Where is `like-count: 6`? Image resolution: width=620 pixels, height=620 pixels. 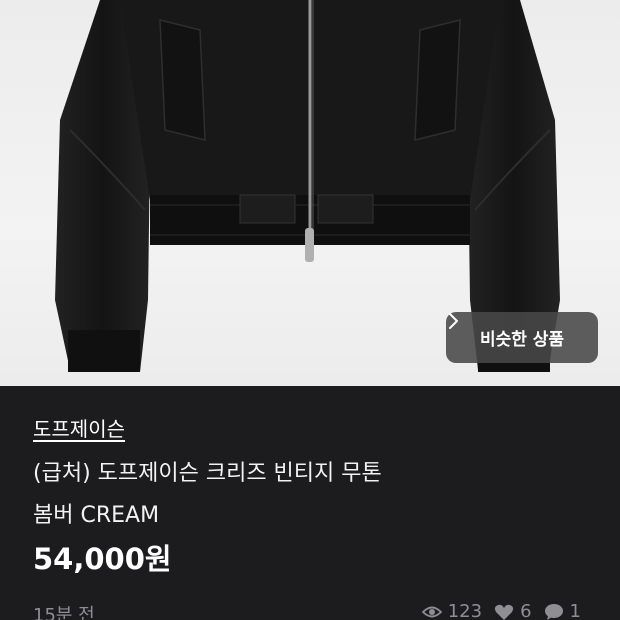
like-count: 6 is located at coordinates (526, 610).